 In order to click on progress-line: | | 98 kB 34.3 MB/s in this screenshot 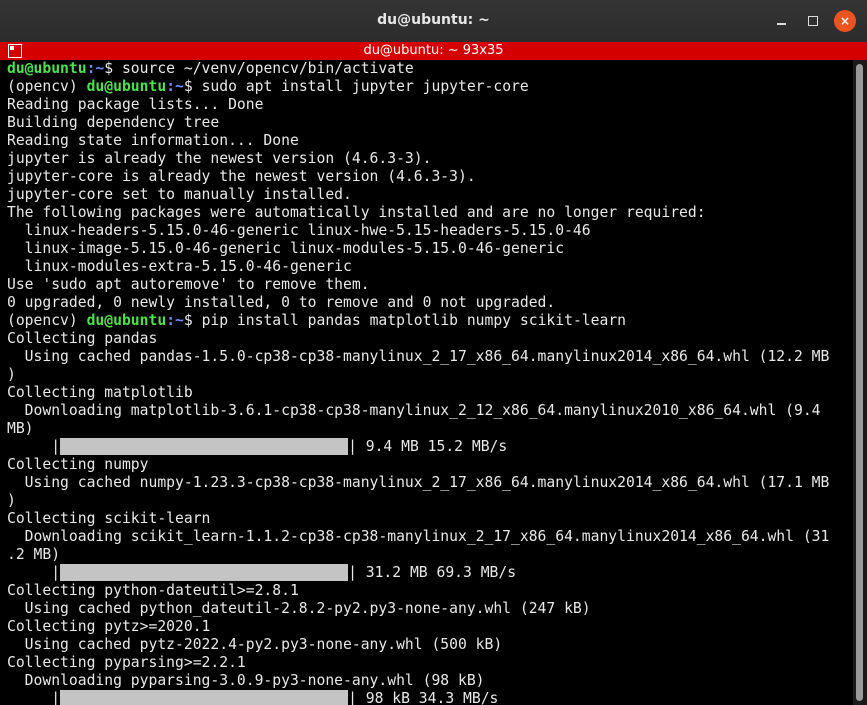, I will do `click(428, 697)`.